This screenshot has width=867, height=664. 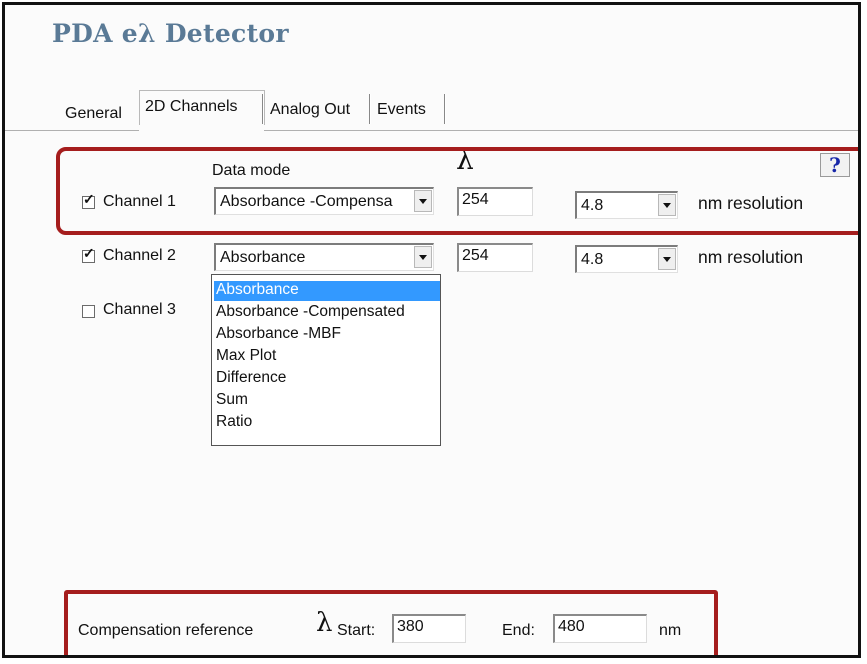 What do you see at coordinates (327, 357) in the screenshot?
I see `dropdown-option-max-plot: Max Plot` at bounding box center [327, 357].